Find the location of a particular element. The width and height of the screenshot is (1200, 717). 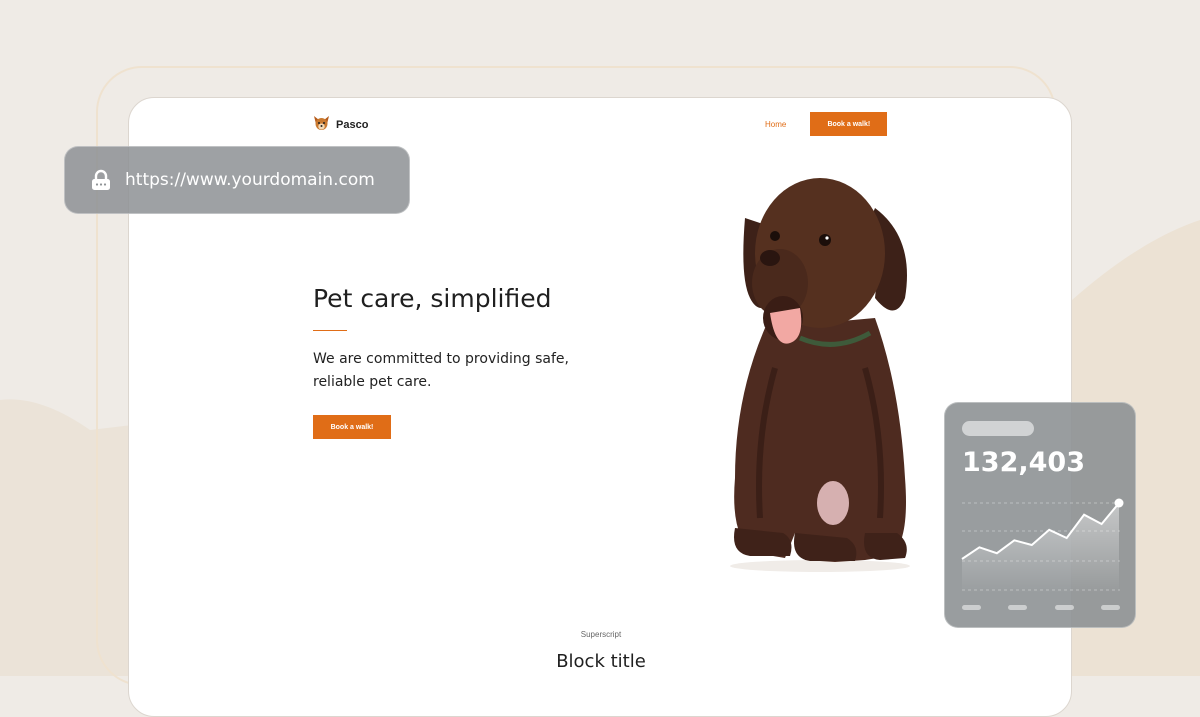

address-bar: https://www.yourdomain.com is located at coordinates (237, 180).